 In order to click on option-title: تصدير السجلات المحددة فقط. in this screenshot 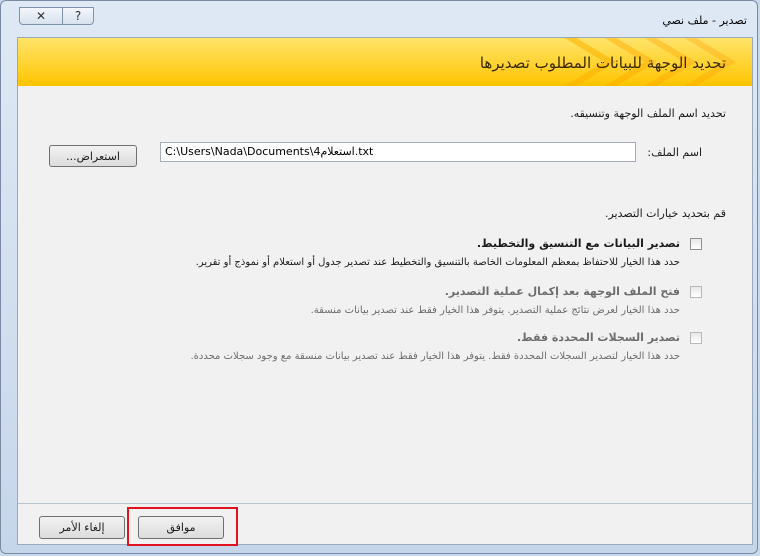, I will do `click(598, 337)`.